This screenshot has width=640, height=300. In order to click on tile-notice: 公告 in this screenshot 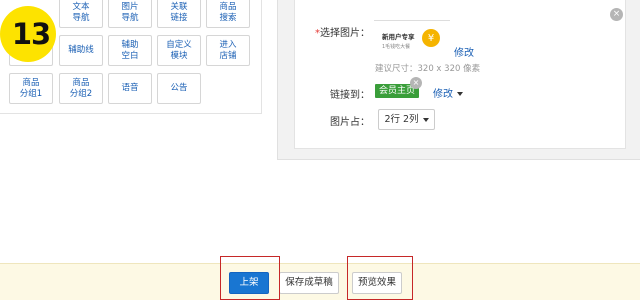, I will do `click(179, 88)`.